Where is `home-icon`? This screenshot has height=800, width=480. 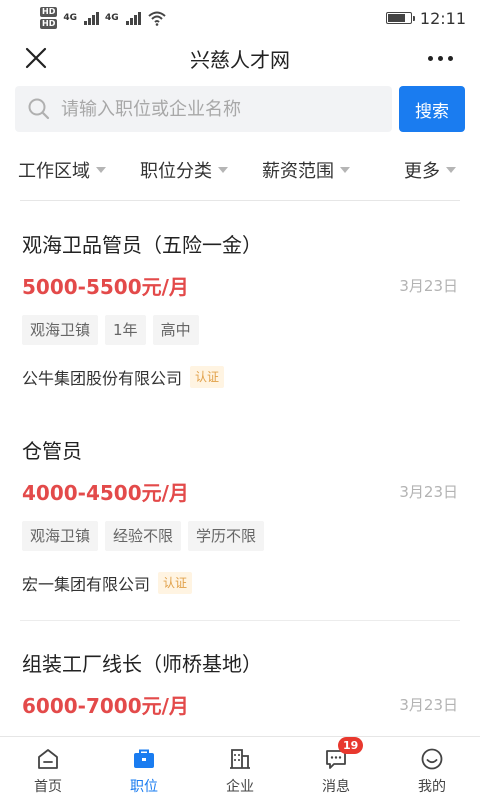 home-icon is located at coordinates (48, 759).